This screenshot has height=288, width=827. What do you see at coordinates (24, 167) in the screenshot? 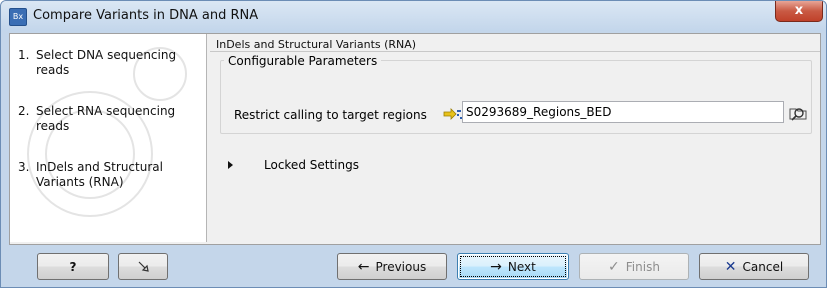
I see `step-number: 3.` at bounding box center [24, 167].